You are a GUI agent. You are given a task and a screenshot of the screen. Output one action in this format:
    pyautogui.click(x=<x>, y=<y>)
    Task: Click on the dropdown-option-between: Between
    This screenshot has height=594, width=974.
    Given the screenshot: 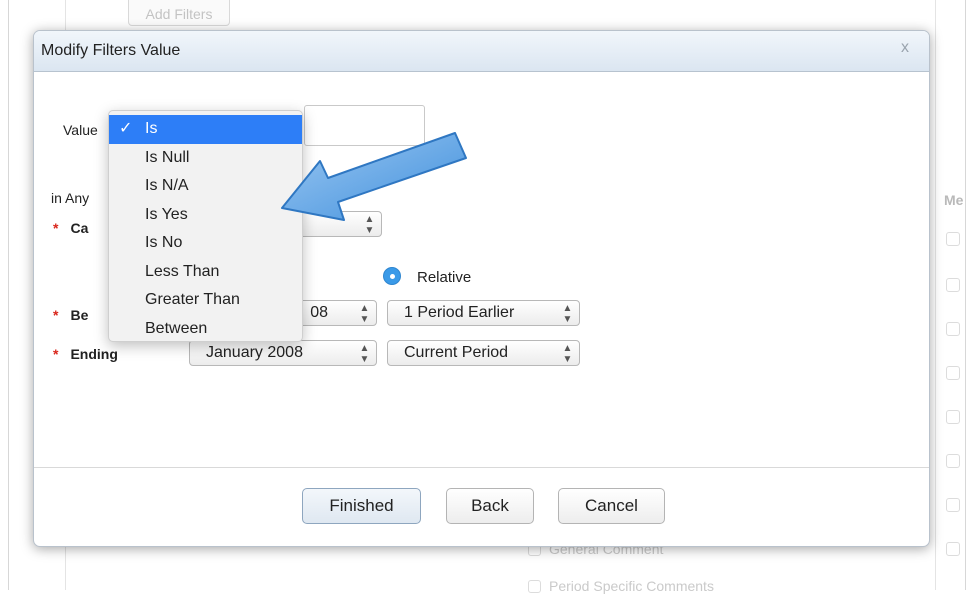 What is the action you would take?
    pyautogui.click(x=205, y=329)
    